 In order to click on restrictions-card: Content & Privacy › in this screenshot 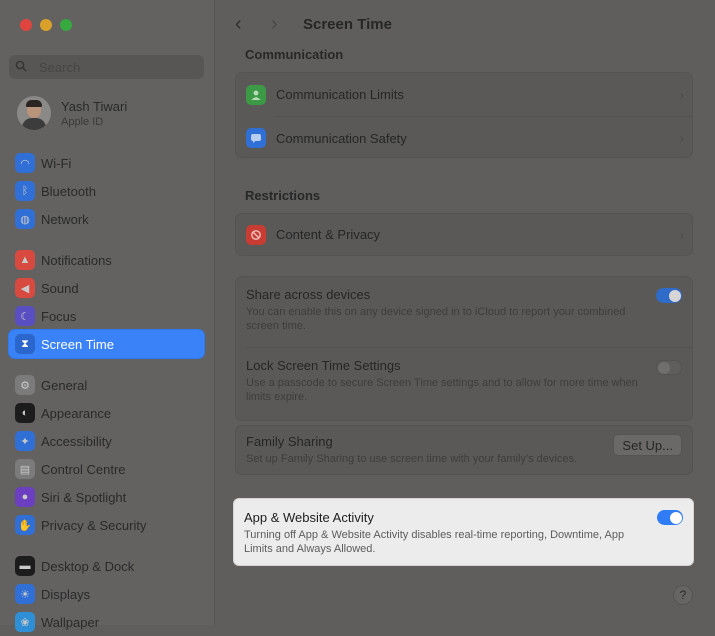, I will do `click(464, 234)`.